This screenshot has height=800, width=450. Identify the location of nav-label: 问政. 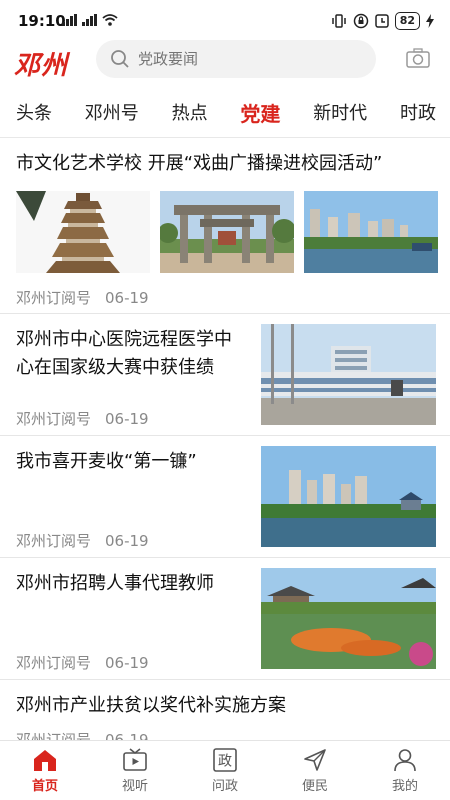
(224, 786).